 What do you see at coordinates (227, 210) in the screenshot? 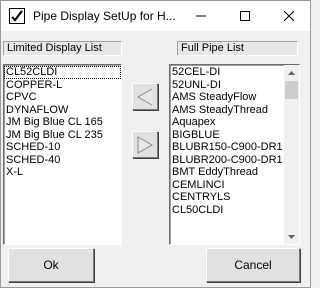
I see `list-item: CL50CLDI` at bounding box center [227, 210].